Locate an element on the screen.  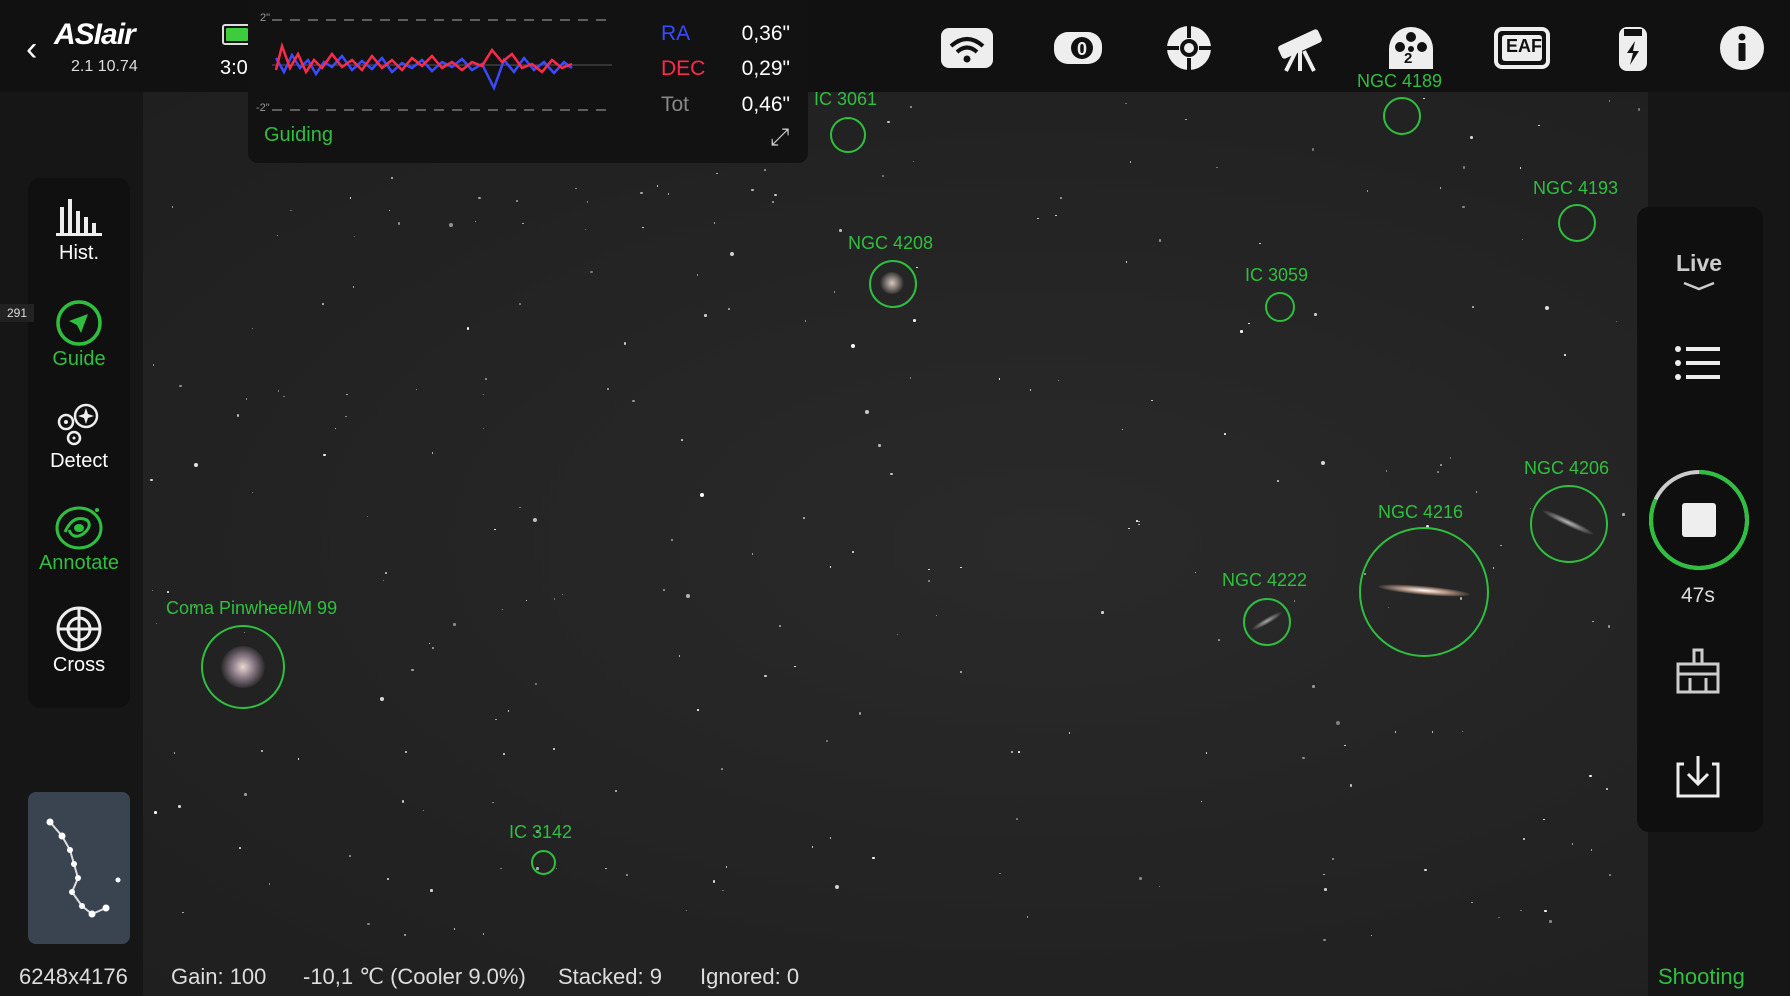
annotation-label: IC 3142 is located at coordinates (541, 832).